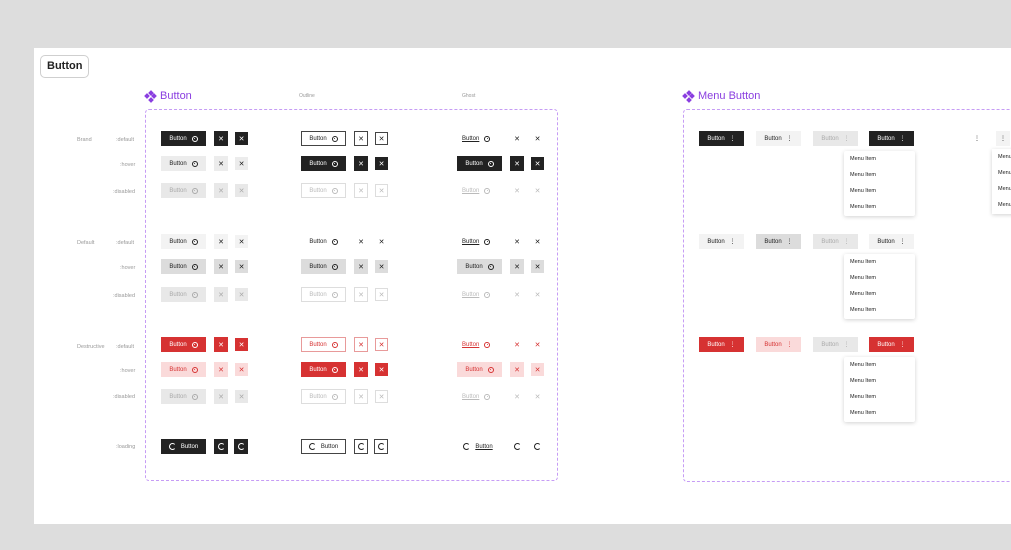 This screenshot has width=1011, height=550. What do you see at coordinates (1003, 138) in the screenshot?
I see `menu-icon-button-open: ⋮` at bounding box center [1003, 138].